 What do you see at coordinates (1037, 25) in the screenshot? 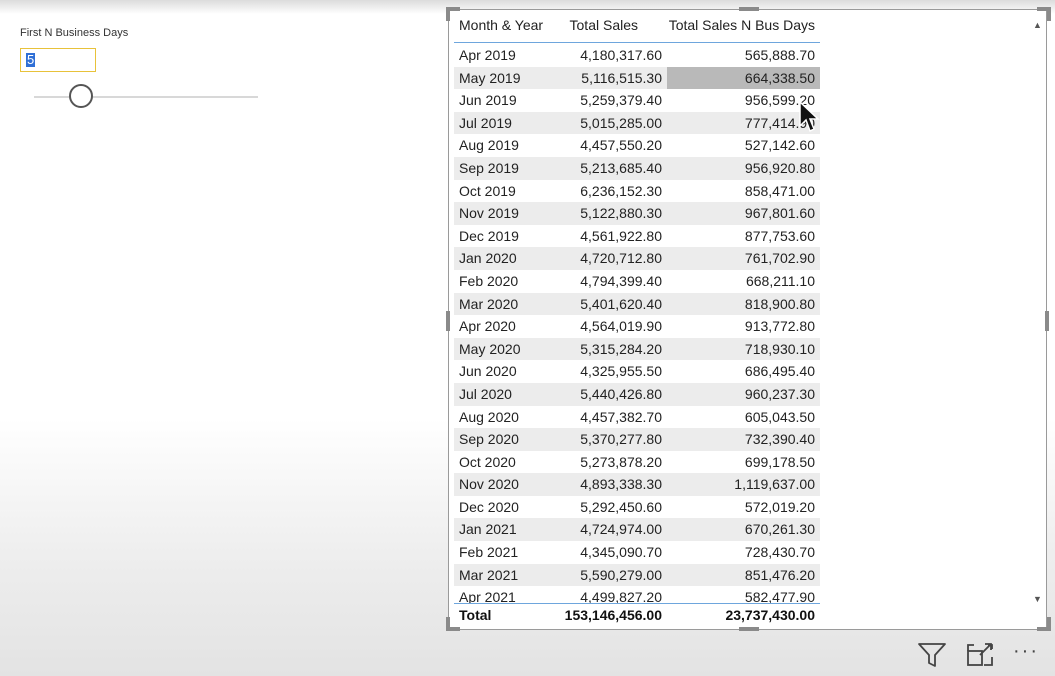
I see `scroll-up-icon: ▲` at bounding box center [1037, 25].